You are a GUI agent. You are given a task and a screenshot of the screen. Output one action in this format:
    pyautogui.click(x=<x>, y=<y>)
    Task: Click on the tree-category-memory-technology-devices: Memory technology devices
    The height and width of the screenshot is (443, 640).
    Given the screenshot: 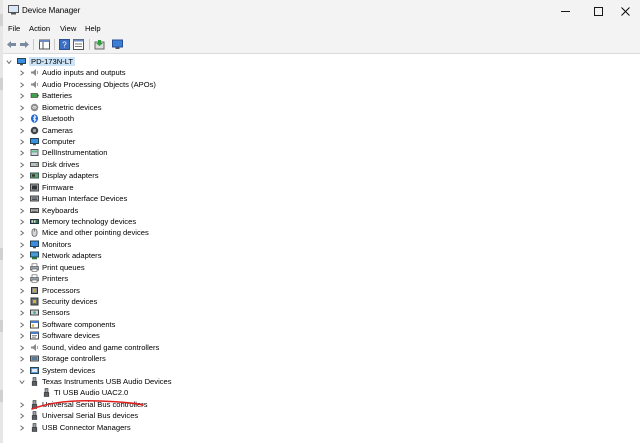 What is the action you would take?
    pyautogui.click(x=77, y=221)
    